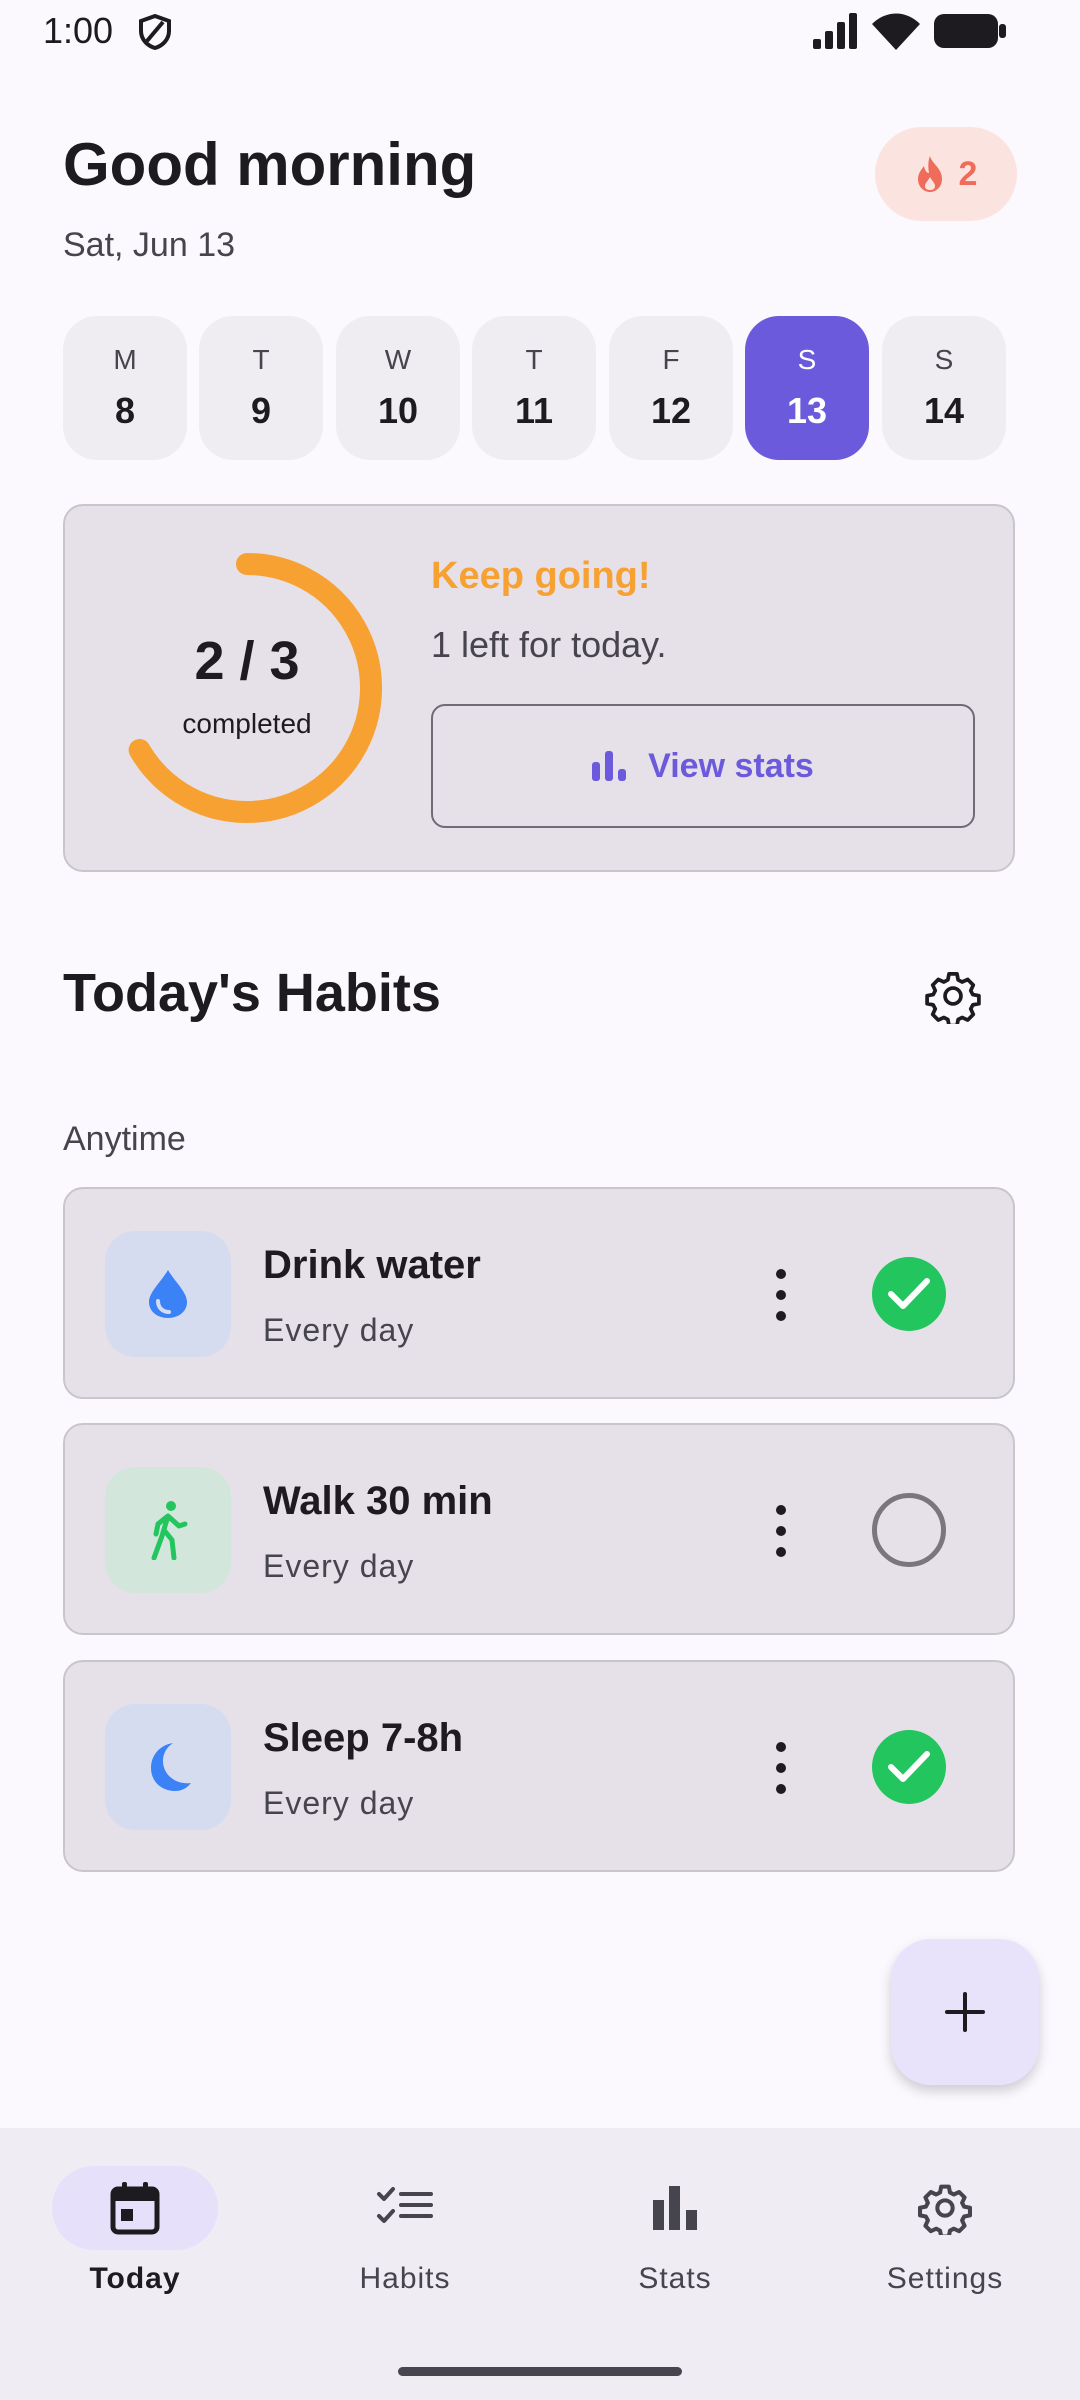 Image resolution: width=1080 pixels, height=2400 pixels. I want to click on day-number: 13, so click(807, 410).